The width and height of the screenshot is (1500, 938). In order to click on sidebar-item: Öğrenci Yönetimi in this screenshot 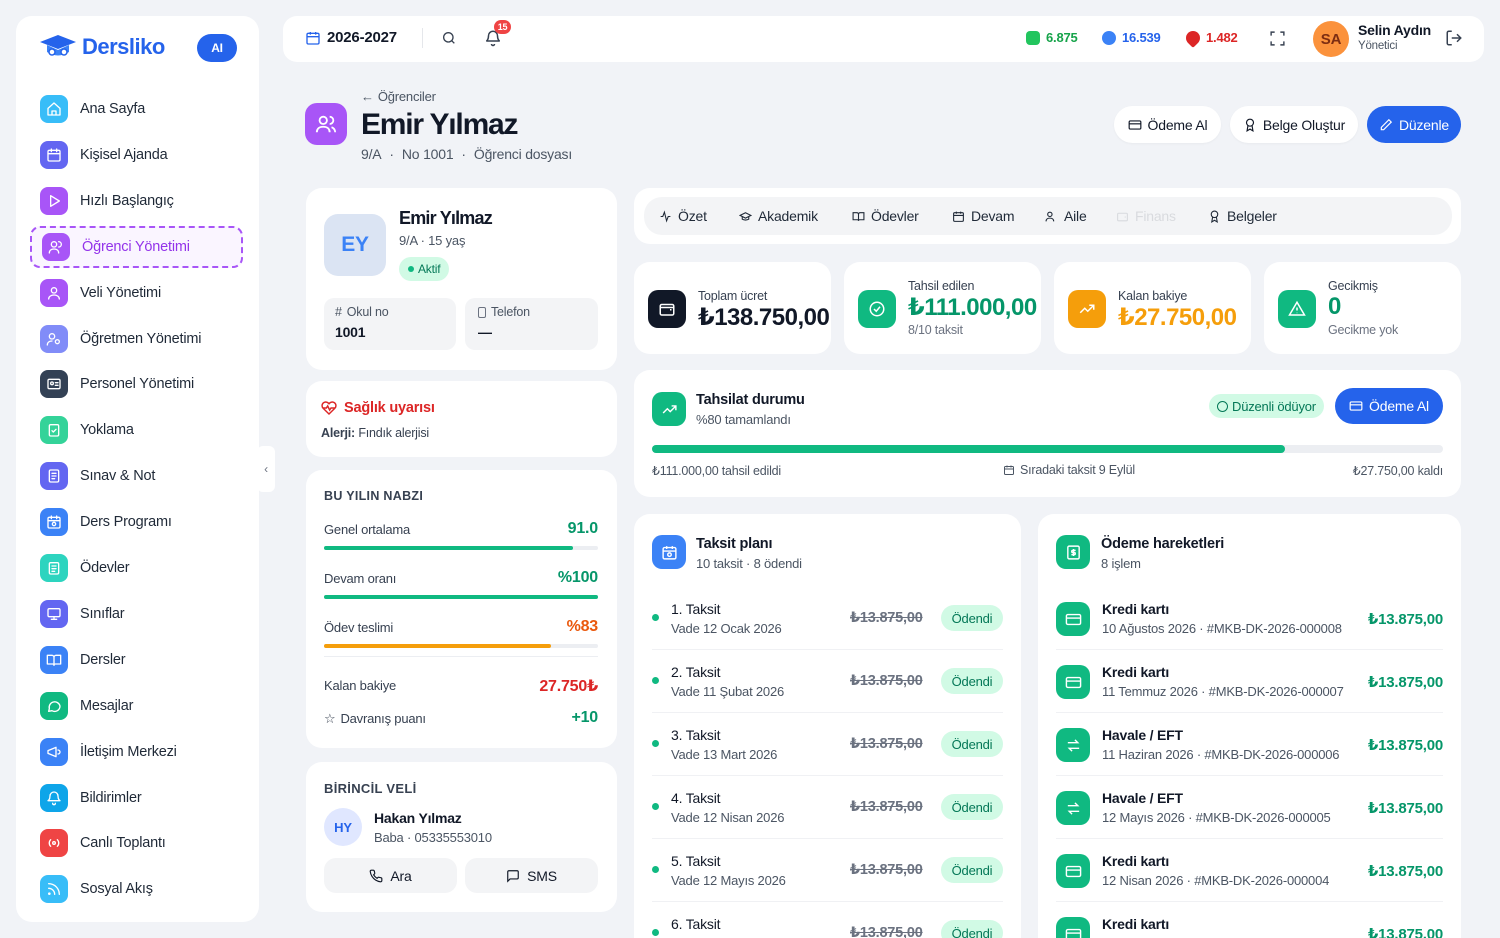, I will do `click(136, 246)`.